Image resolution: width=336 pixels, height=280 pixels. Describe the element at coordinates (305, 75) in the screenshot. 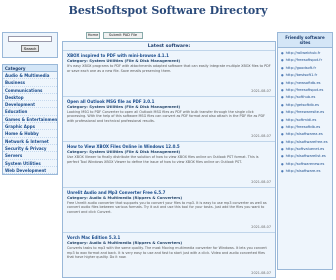

I see `friendly-site-link: http://bestsoft1.fr` at that location.